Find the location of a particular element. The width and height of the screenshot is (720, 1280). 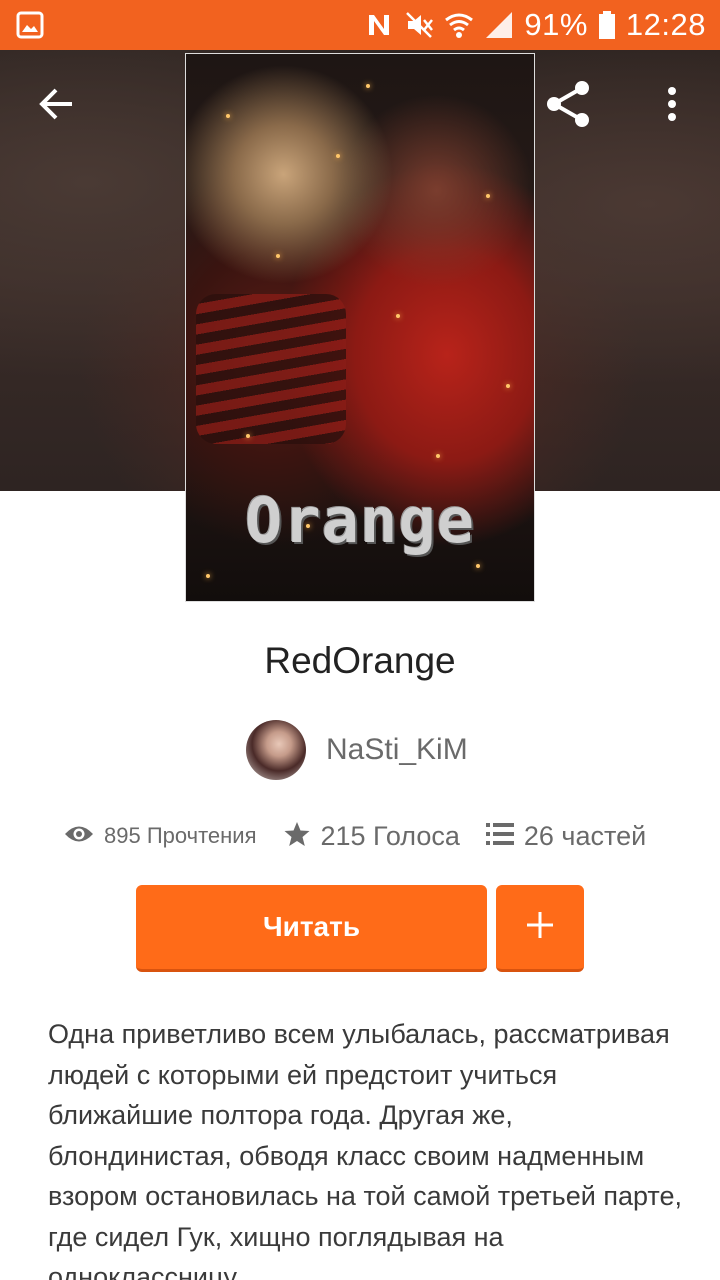

more-options-button is located at coordinates (672, 106).